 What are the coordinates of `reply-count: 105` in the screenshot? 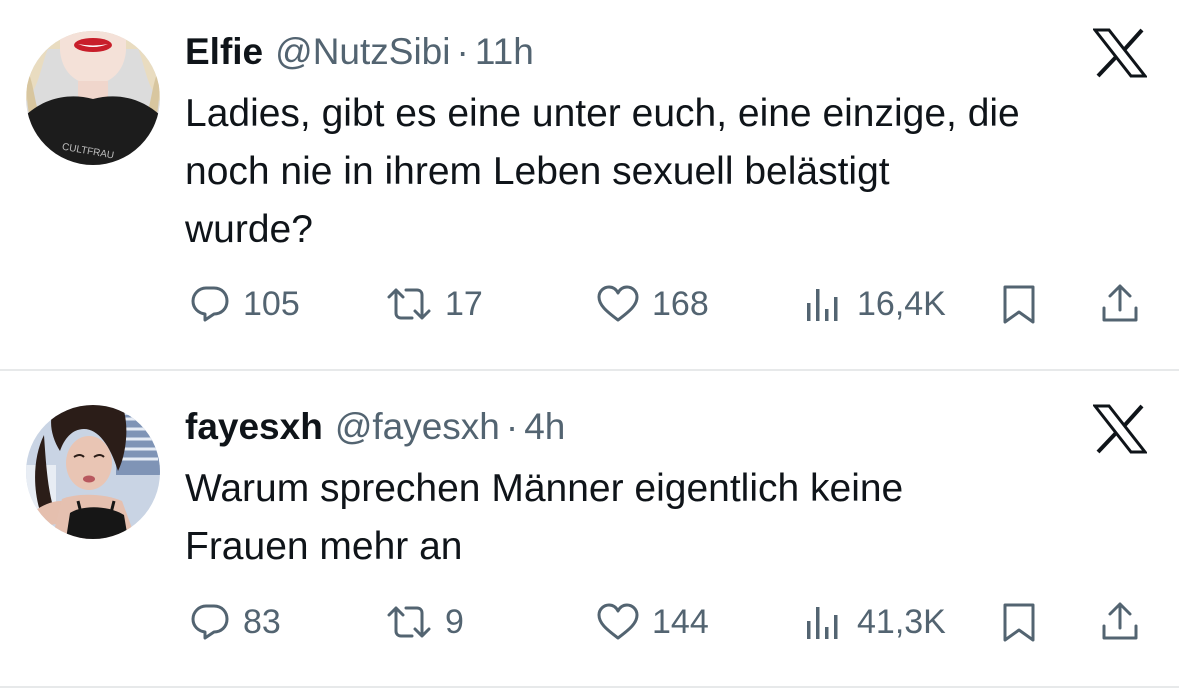 It's located at (271, 303).